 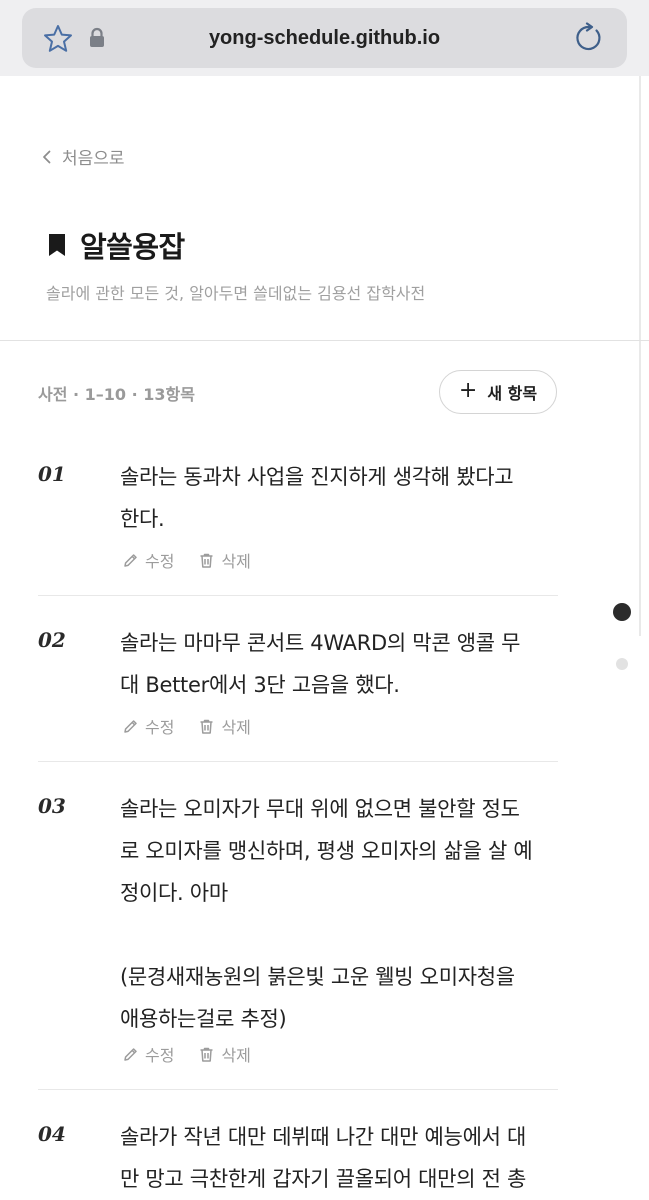 What do you see at coordinates (320, 809) in the screenshot?
I see `entry-line: 솔라는 오미자가 무대 위에 없으면 불안할 정도` at bounding box center [320, 809].